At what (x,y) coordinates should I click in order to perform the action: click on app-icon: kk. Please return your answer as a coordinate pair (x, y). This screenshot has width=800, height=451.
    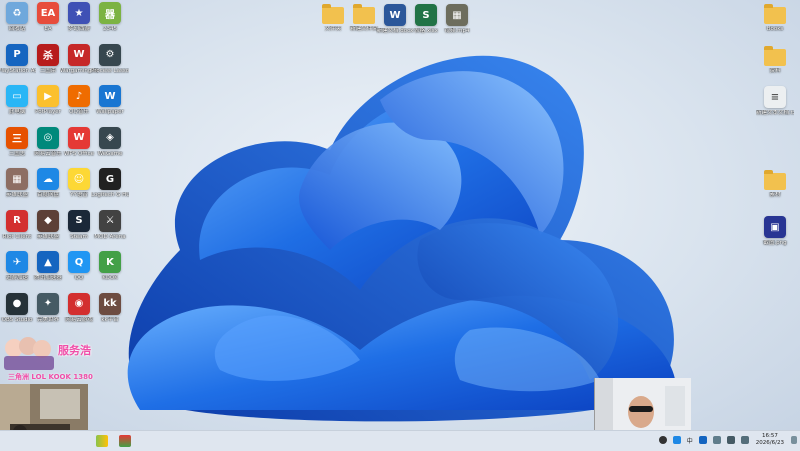
    Looking at the image, I should click on (110, 303).